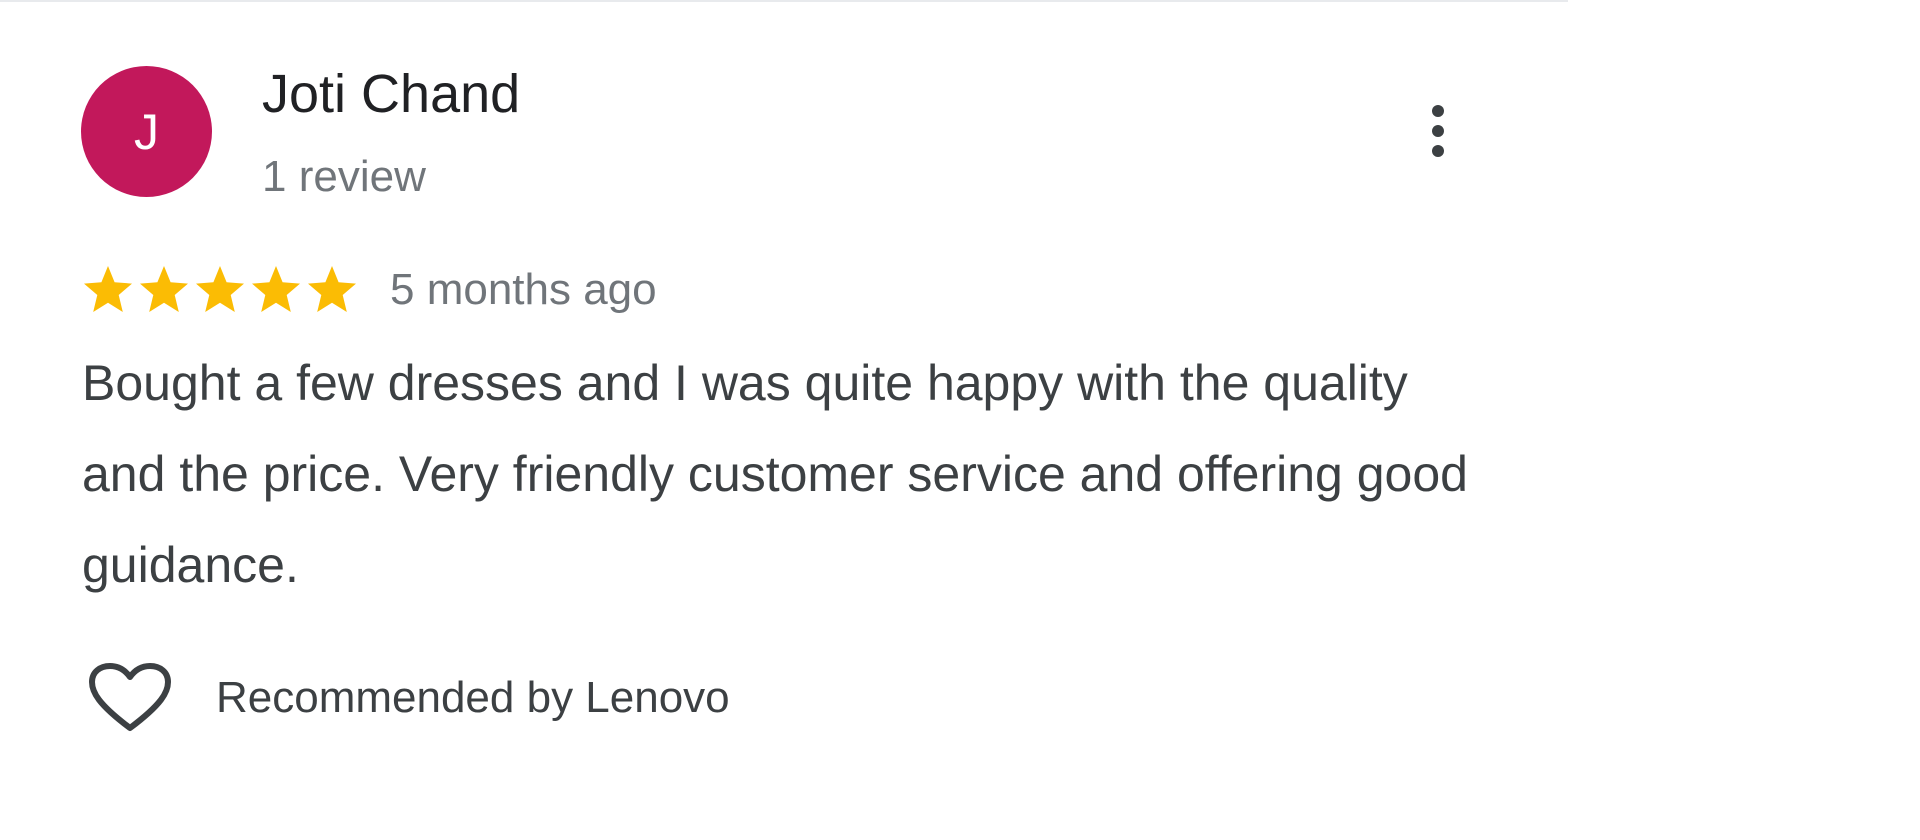 This screenshot has height=840, width=1920. Describe the element at coordinates (391, 94) in the screenshot. I see `author-name: Joti Chand` at that location.